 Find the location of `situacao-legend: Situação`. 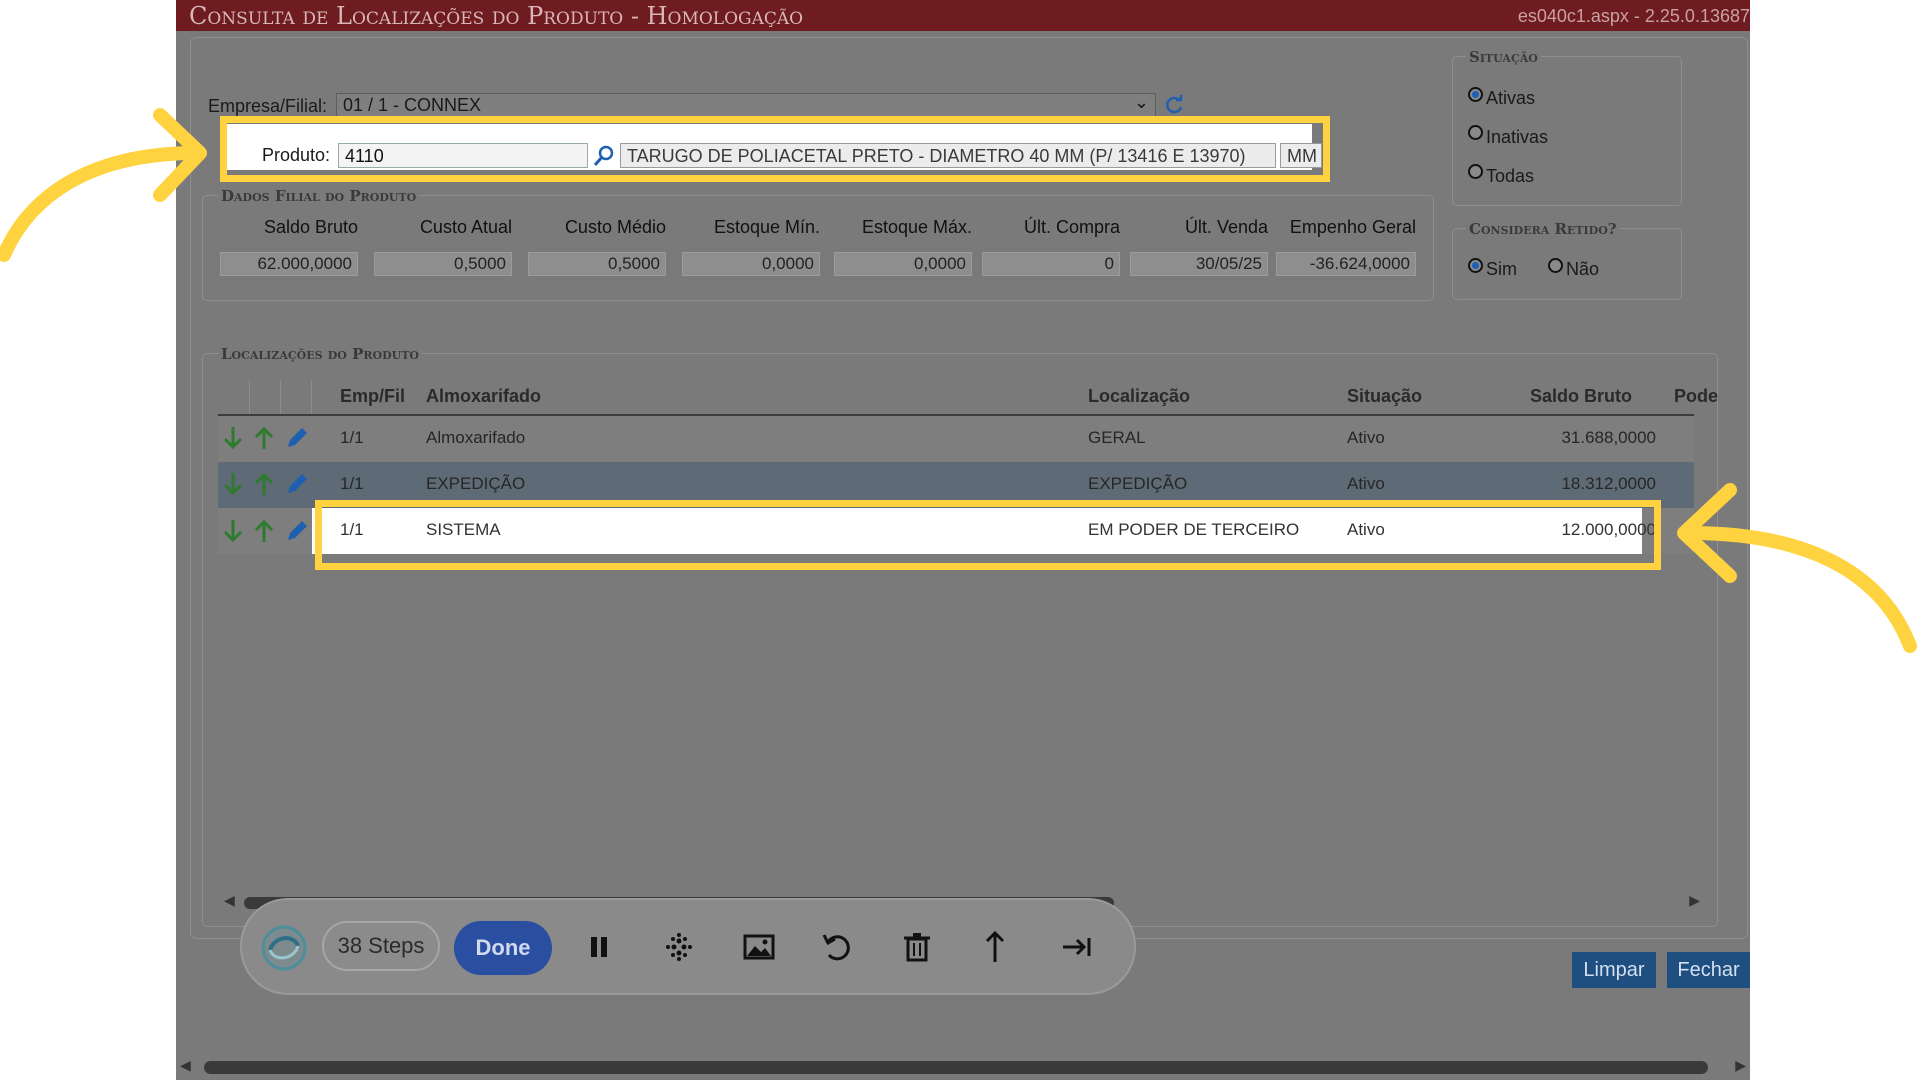

situacao-legend: Situação is located at coordinates (1503, 57).